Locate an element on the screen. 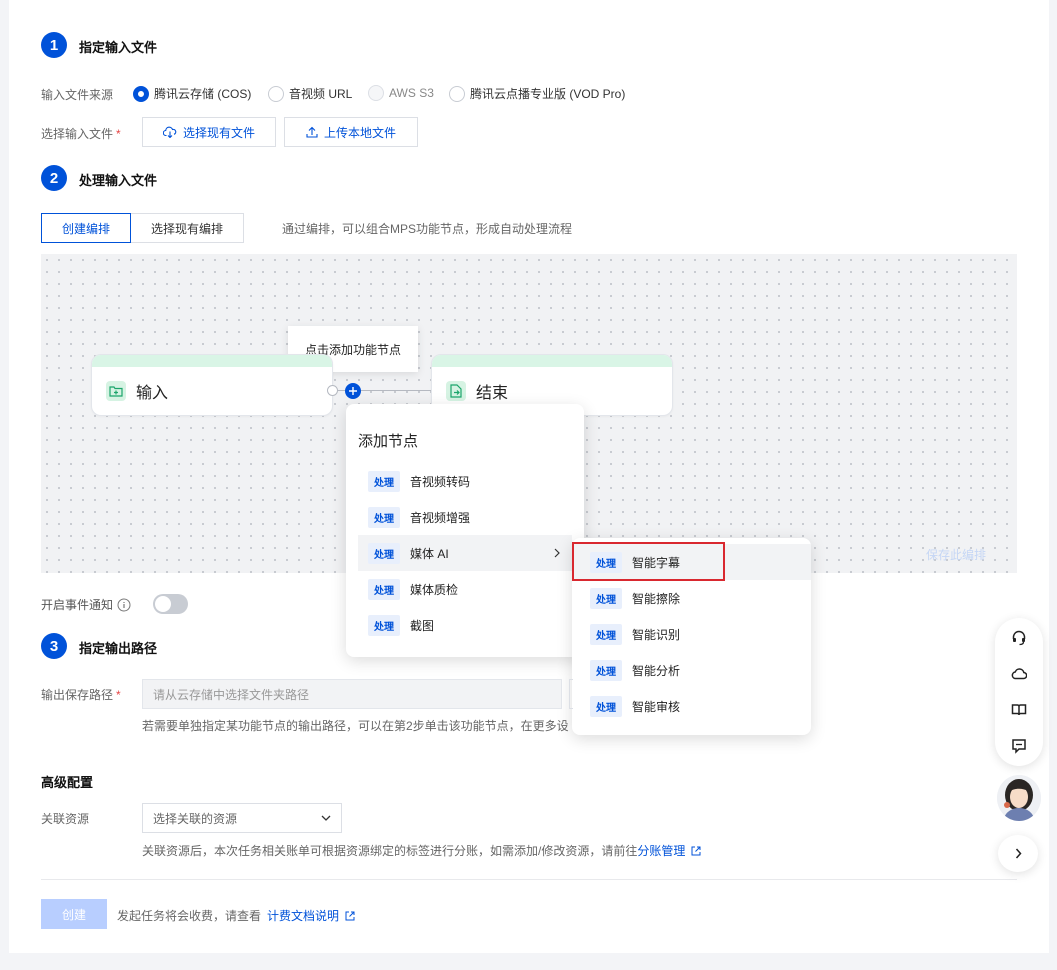 Image resolution: width=1057 pixels, height=970 pixels. radio-vod-pro: 腾讯云点播专业版 (VOD Pro) is located at coordinates (537, 93).